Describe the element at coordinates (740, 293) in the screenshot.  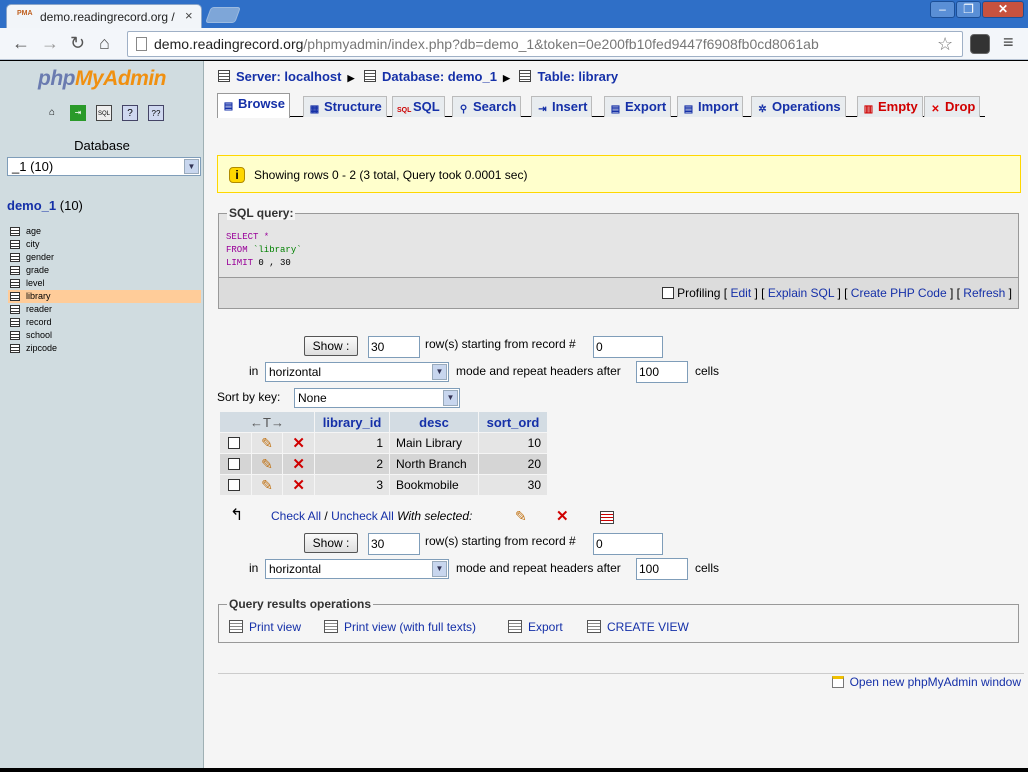
I see `edit-link: Edit` at that location.